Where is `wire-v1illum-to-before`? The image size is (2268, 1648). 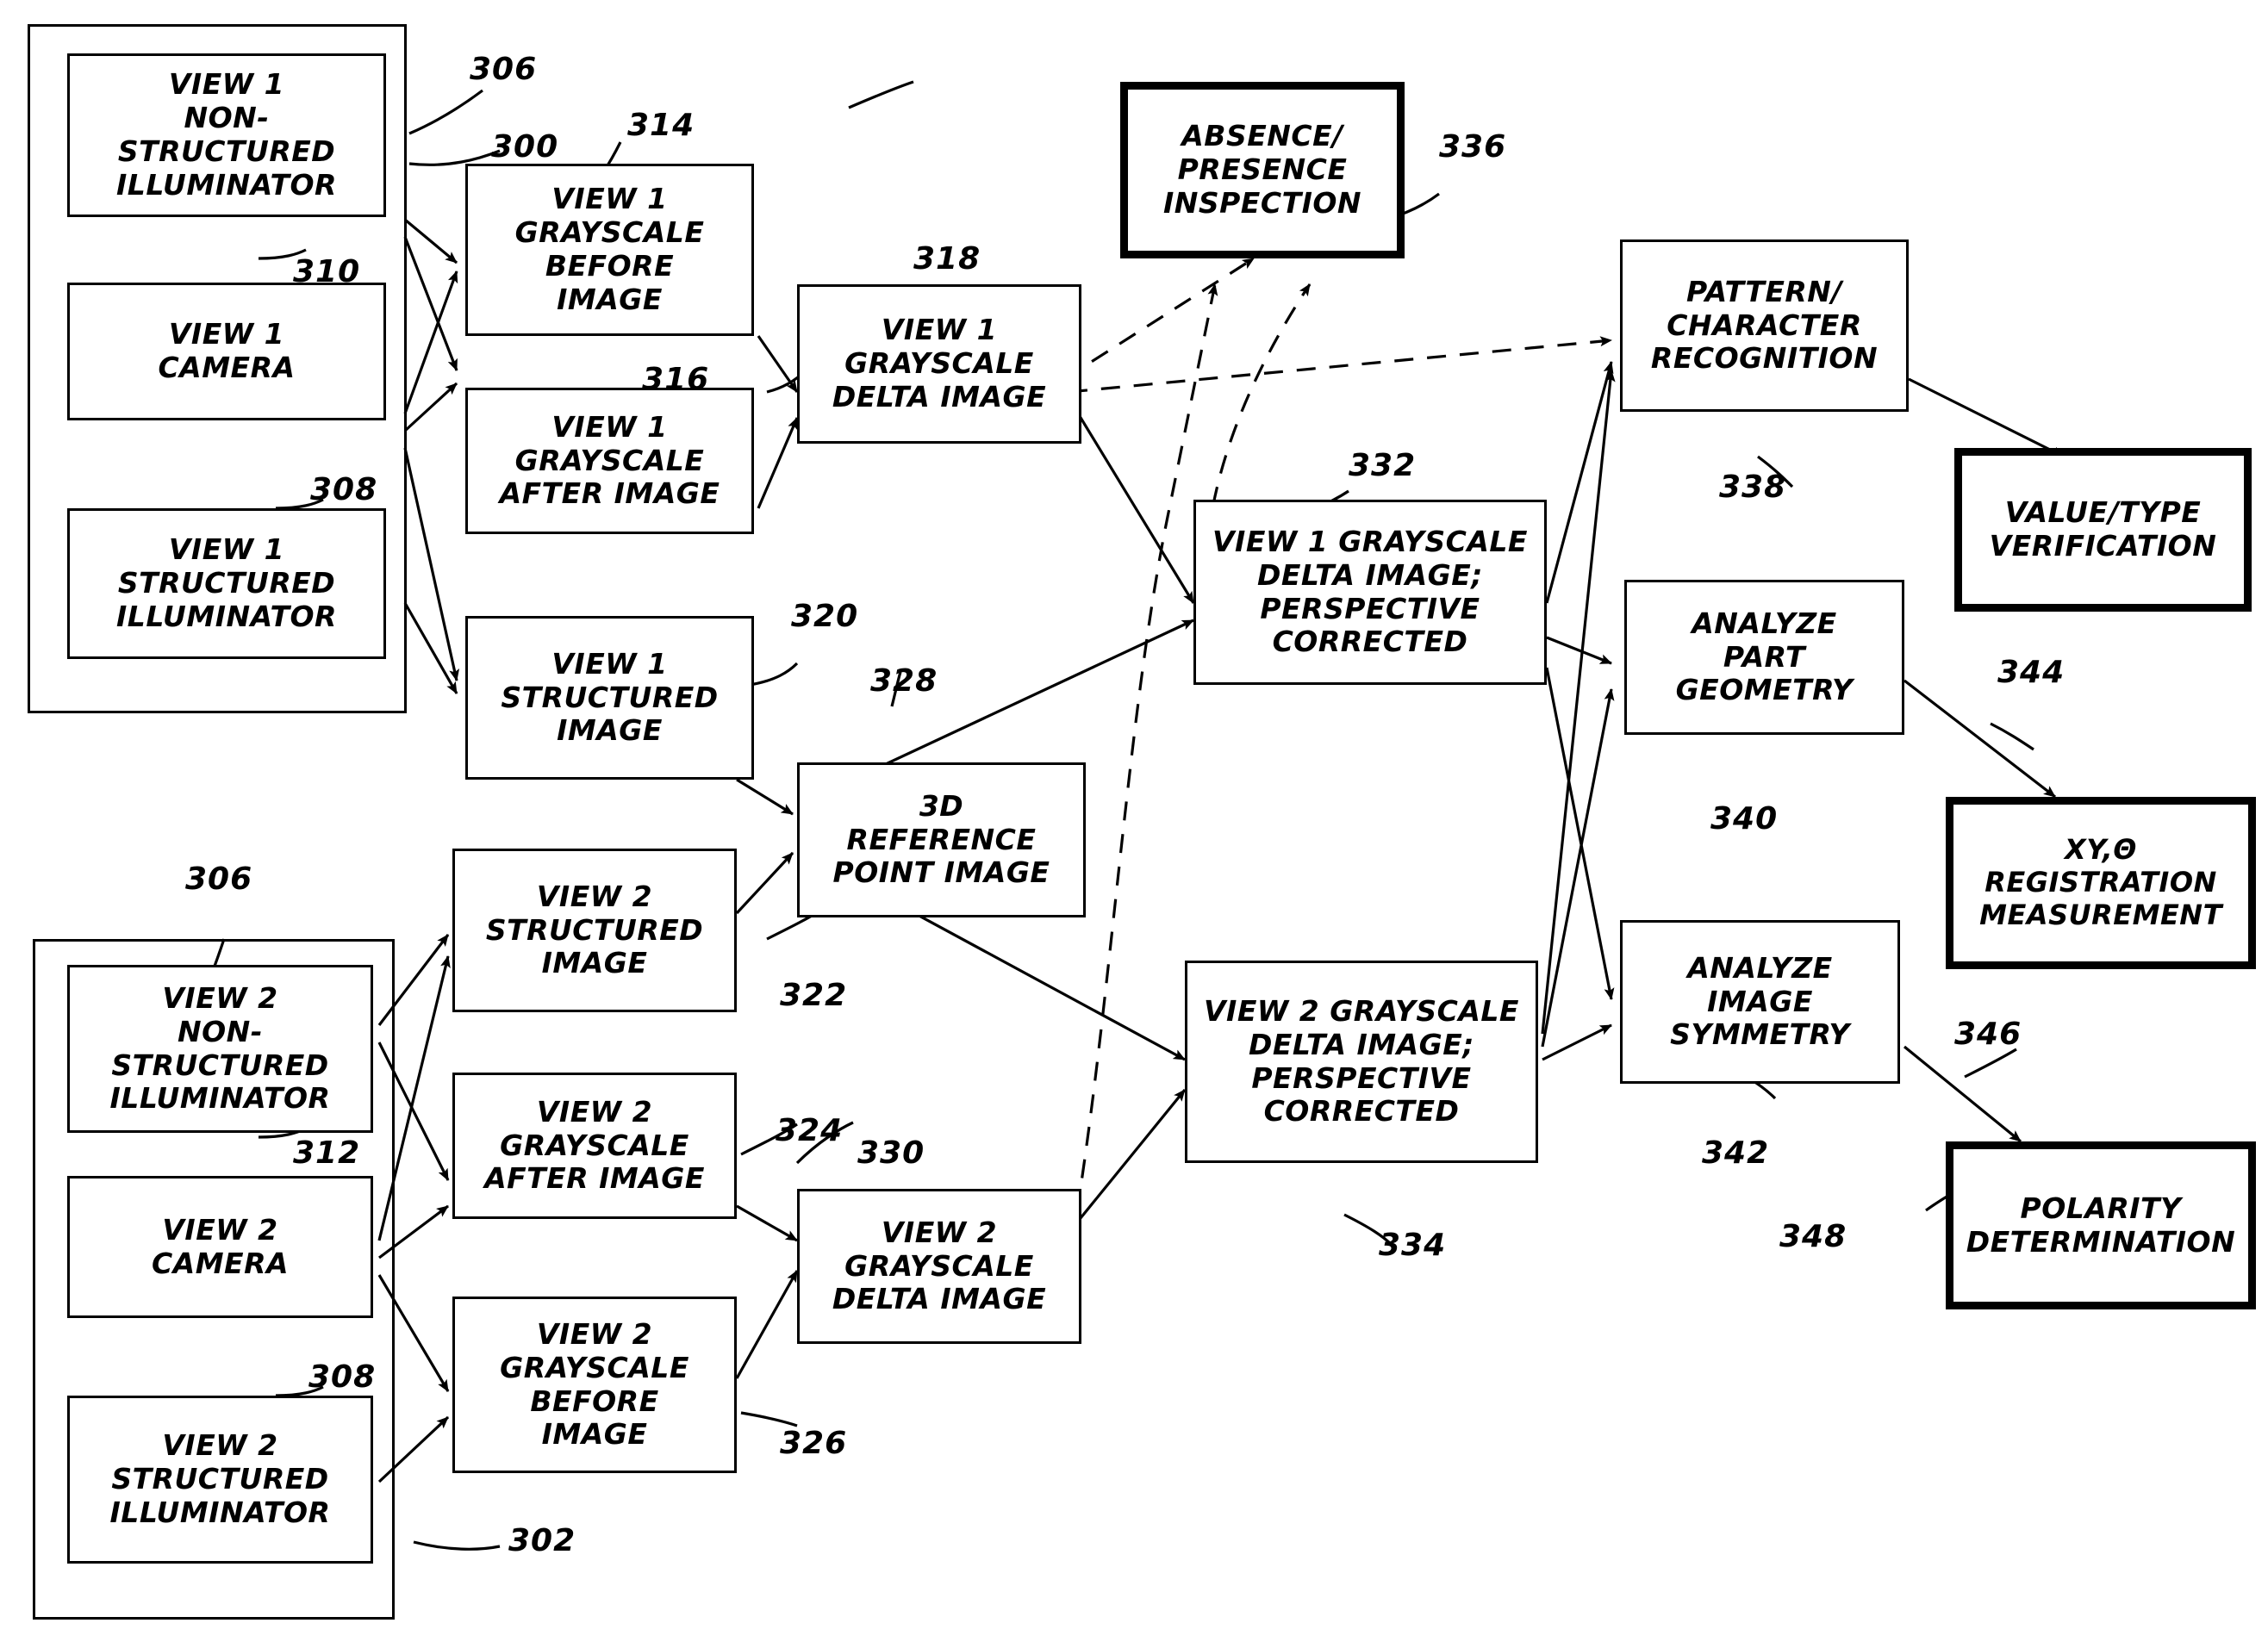
wire-v1illum-to-before is located at coordinates (430, 241).